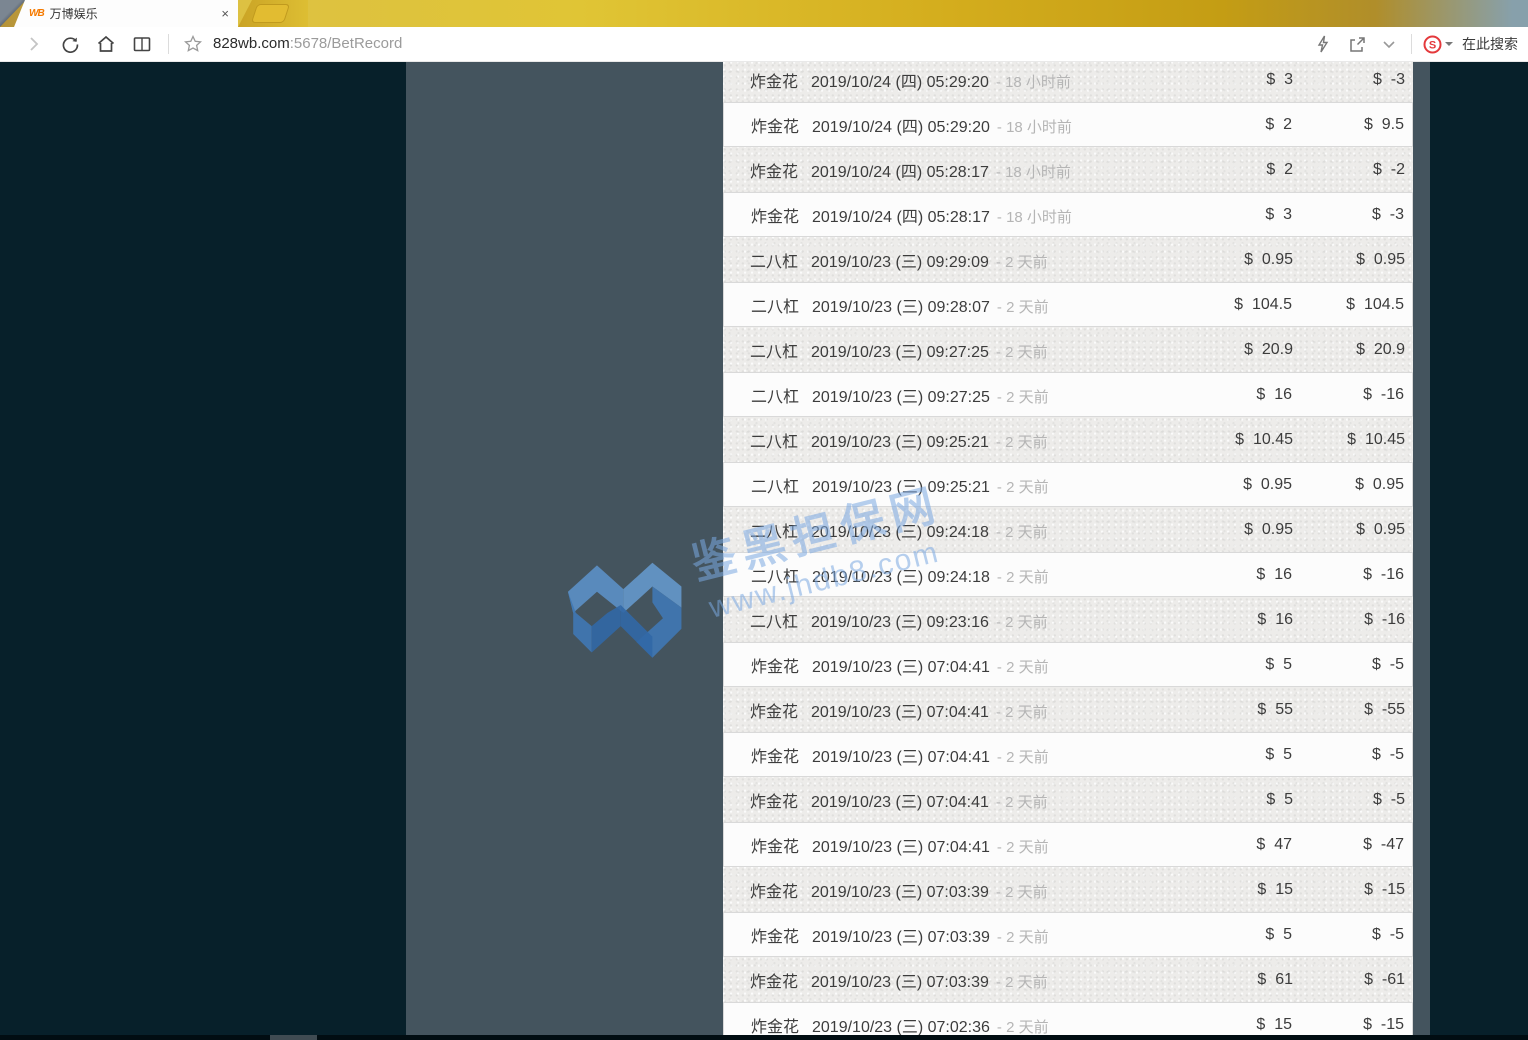  What do you see at coordinates (1376, 439) in the screenshot?
I see `win-loss-cell: $ 10.45` at bounding box center [1376, 439].